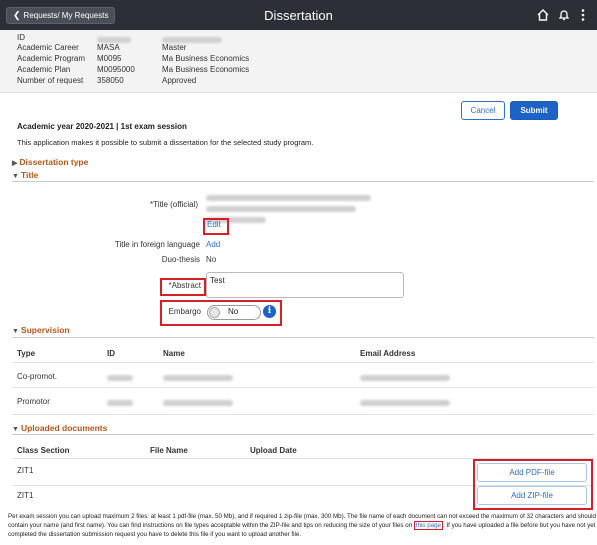 The image size is (597, 545). What do you see at coordinates (109, 58) in the screenshot?
I see `info-code: M0095` at bounding box center [109, 58].